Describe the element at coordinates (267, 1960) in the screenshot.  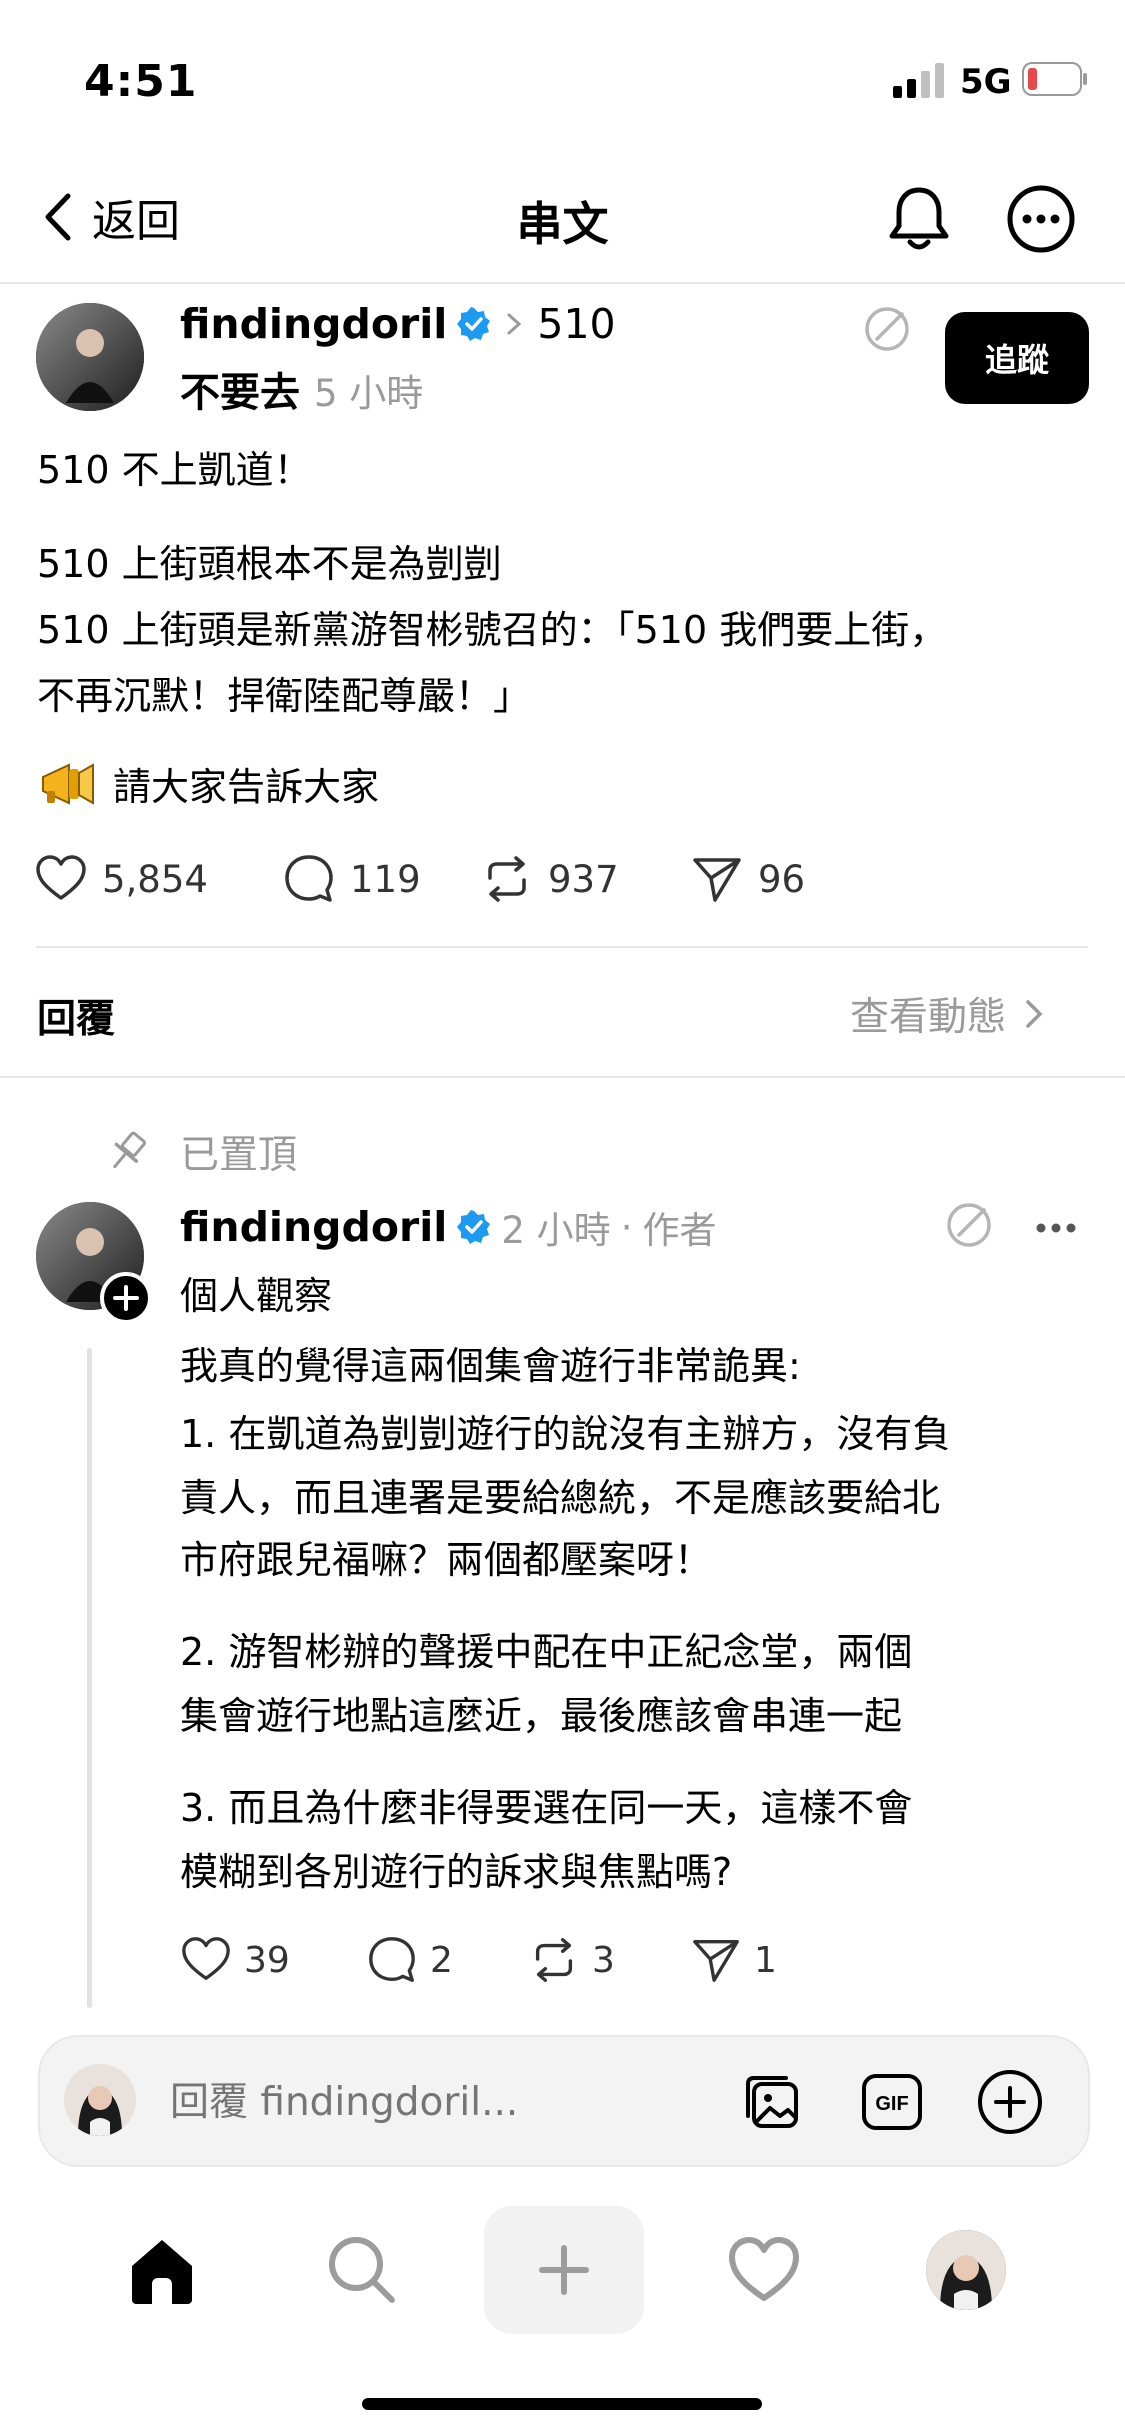
I see `reply-like-count: 39` at that location.